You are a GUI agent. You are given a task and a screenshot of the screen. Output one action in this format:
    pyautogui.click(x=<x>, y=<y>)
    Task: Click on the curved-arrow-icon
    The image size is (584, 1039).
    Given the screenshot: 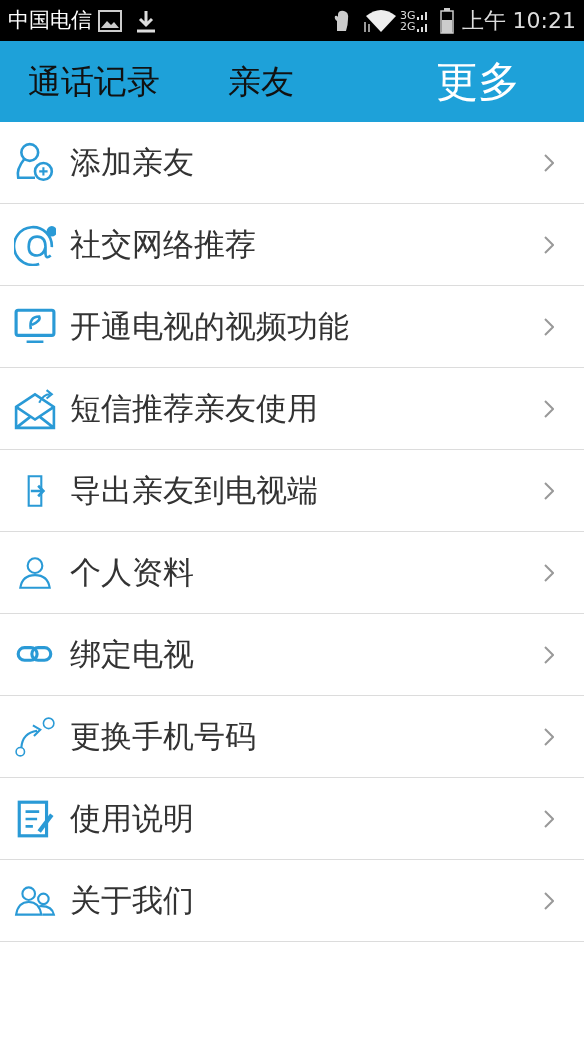 What is the action you would take?
    pyautogui.click(x=35, y=736)
    